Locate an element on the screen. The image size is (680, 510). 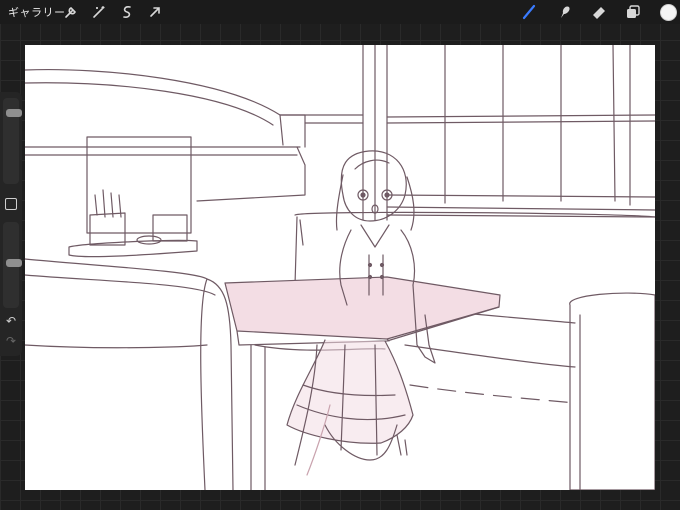
transform-arrow-icon is located at coordinates (155, 12).